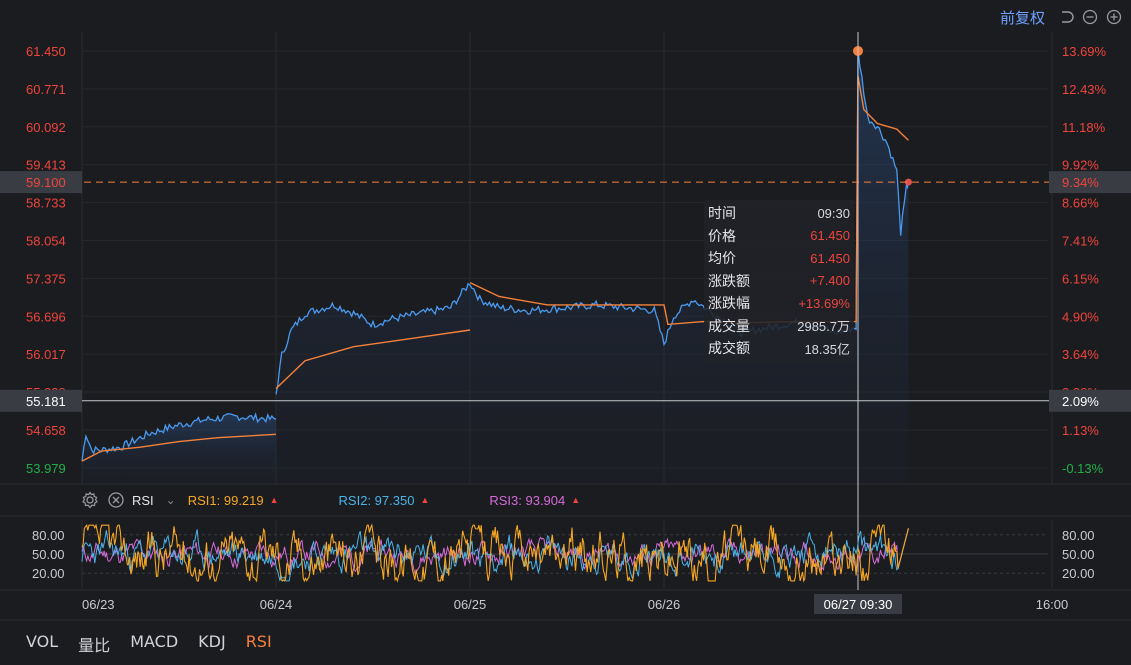 The height and width of the screenshot is (665, 1131). I want to click on chevron-down-icon: ⌄, so click(171, 500).